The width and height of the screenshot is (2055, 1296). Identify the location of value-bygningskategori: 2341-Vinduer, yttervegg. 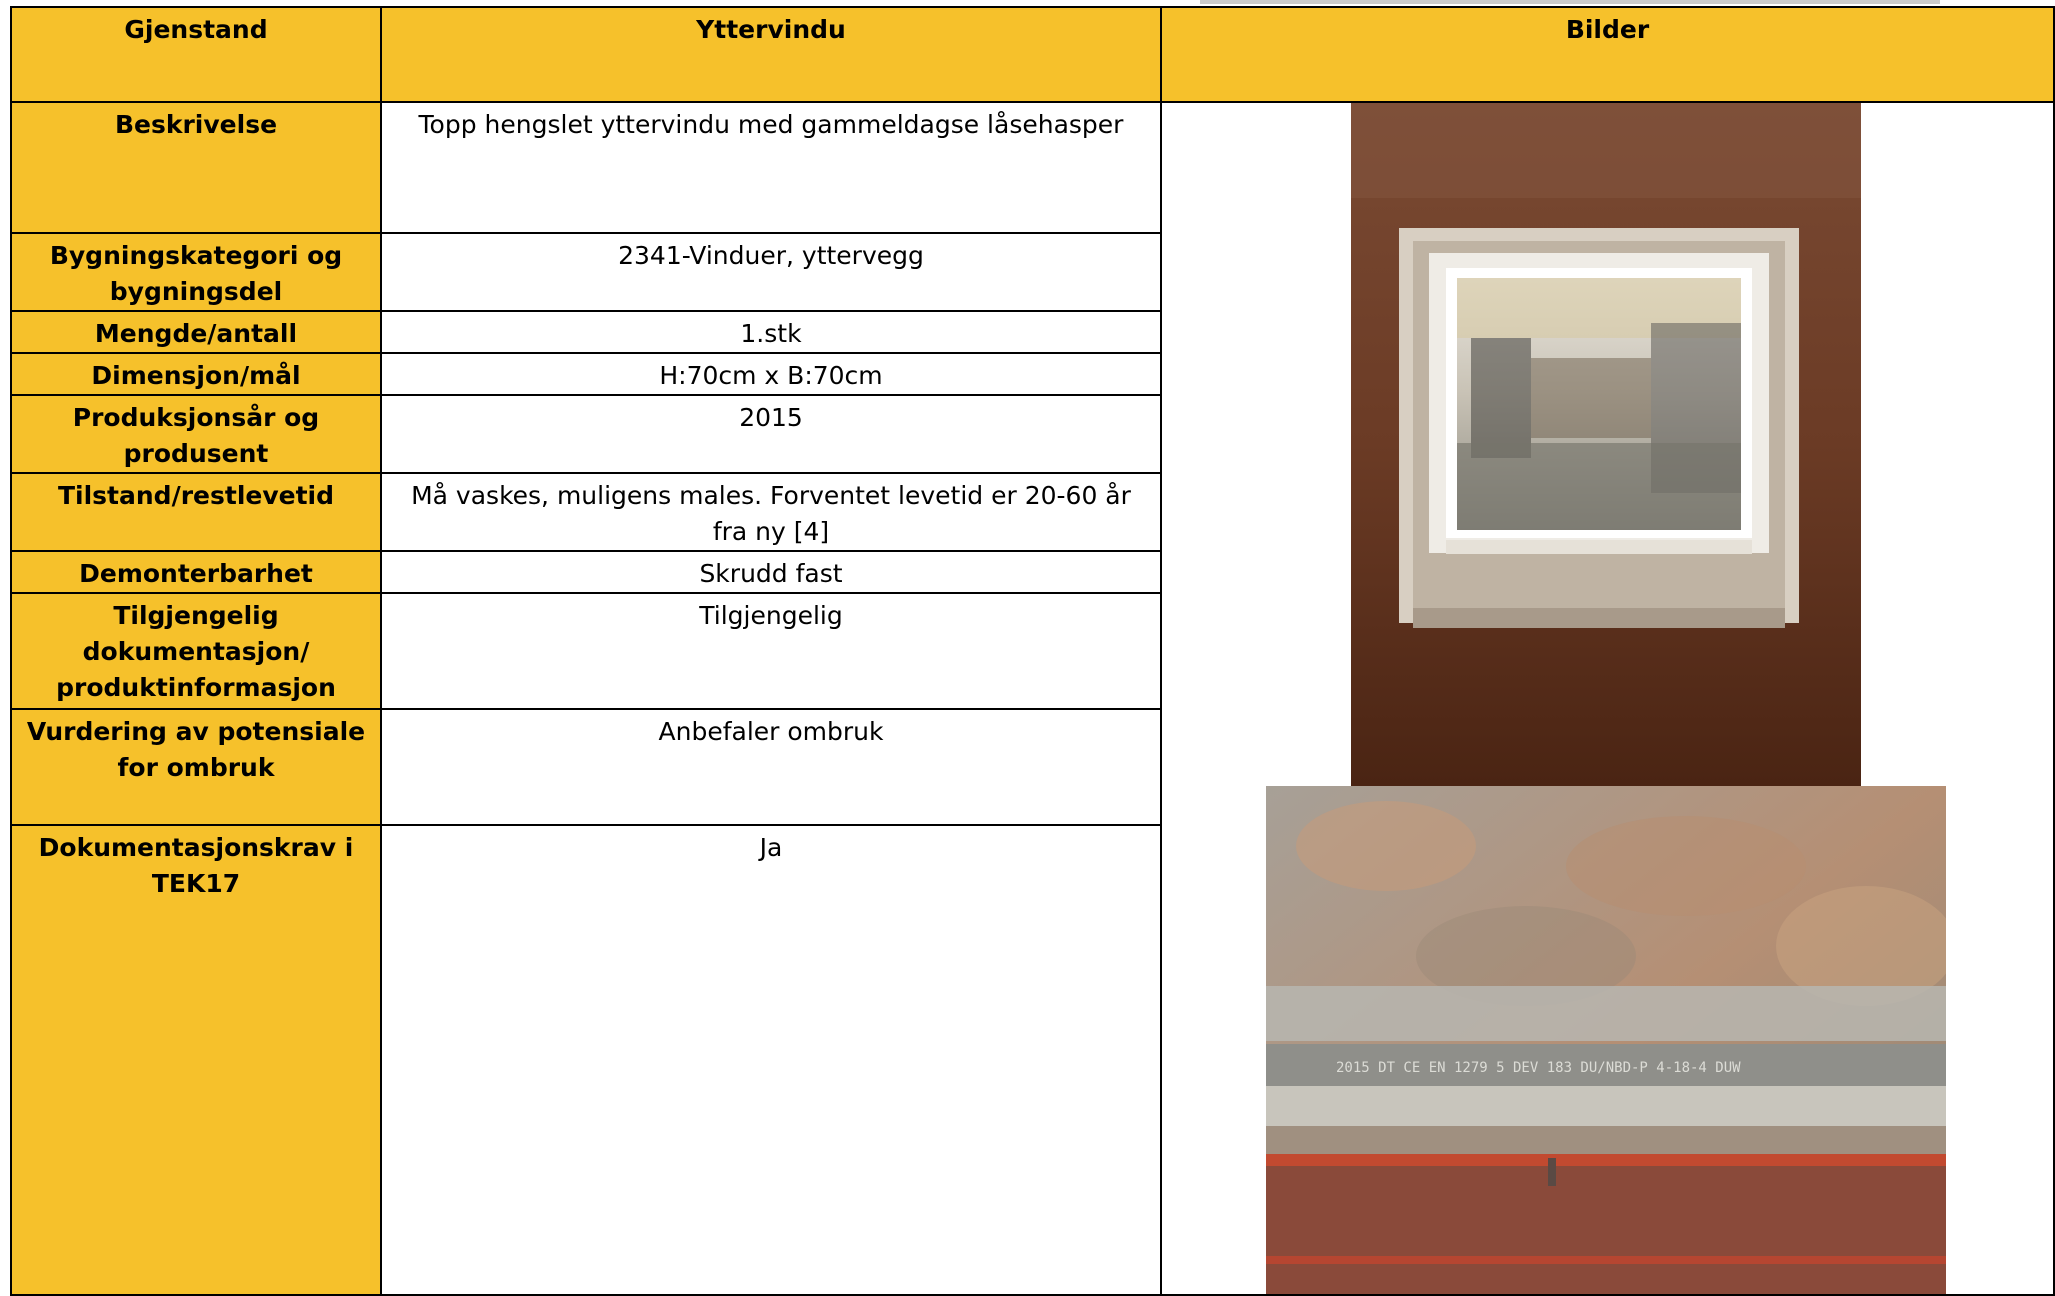
(771, 272).